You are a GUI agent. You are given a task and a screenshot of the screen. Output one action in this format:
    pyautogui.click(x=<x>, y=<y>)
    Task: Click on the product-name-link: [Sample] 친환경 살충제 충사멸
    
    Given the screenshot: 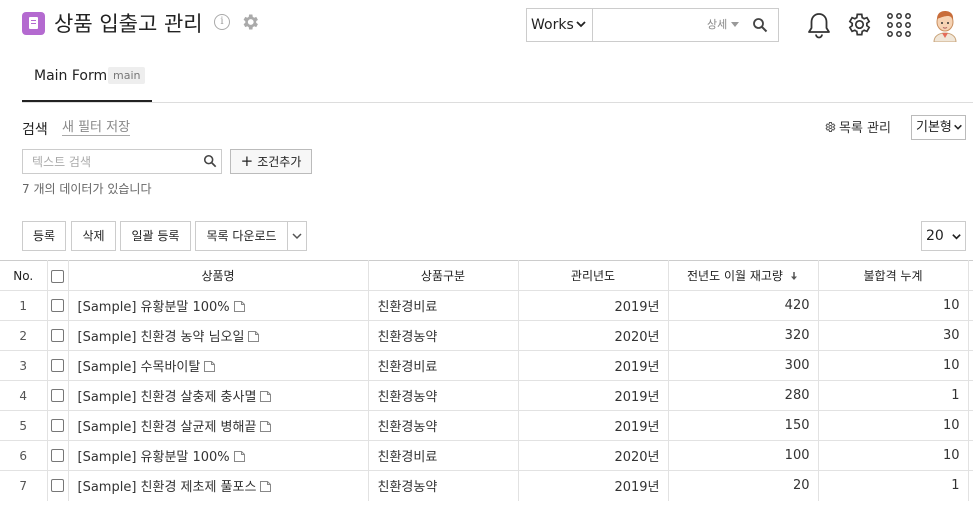 What is the action you would take?
    pyautogui.click(x=167, y=397)
    